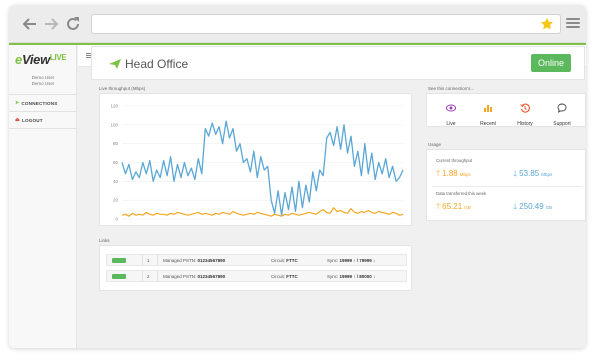 Image resolution: width=595 pixels, height=354 pixels. Describe the element at coordinates (41, 59) in the screenshot. I see `logo: eViewLIVE` at that location.